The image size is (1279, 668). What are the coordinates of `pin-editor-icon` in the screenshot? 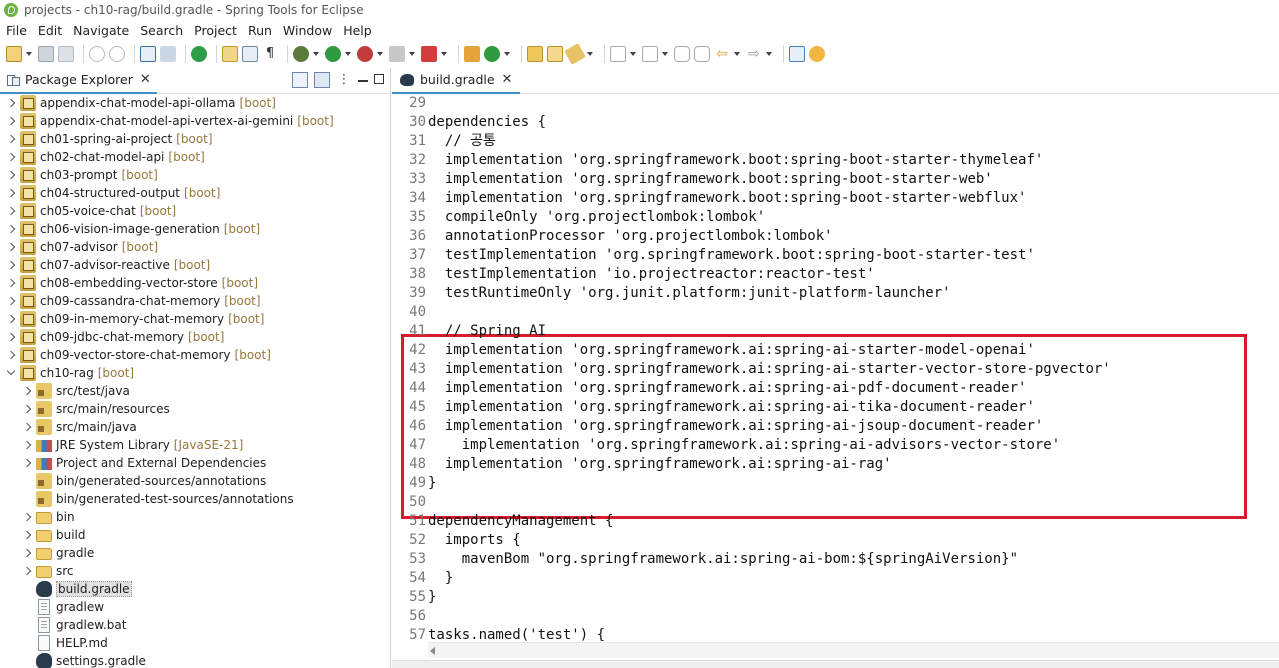 It's located at (575, 54).